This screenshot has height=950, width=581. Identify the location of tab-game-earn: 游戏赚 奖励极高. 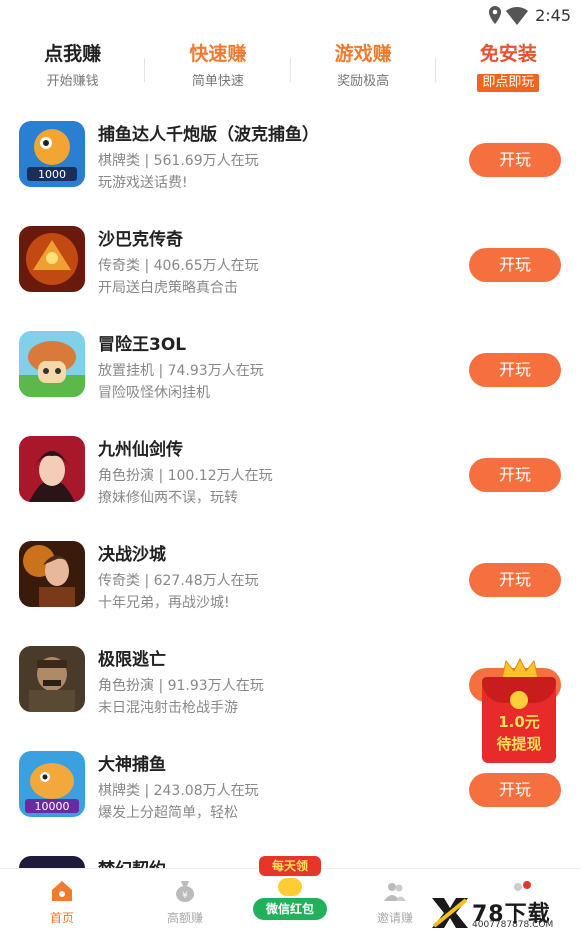
(363, 72).